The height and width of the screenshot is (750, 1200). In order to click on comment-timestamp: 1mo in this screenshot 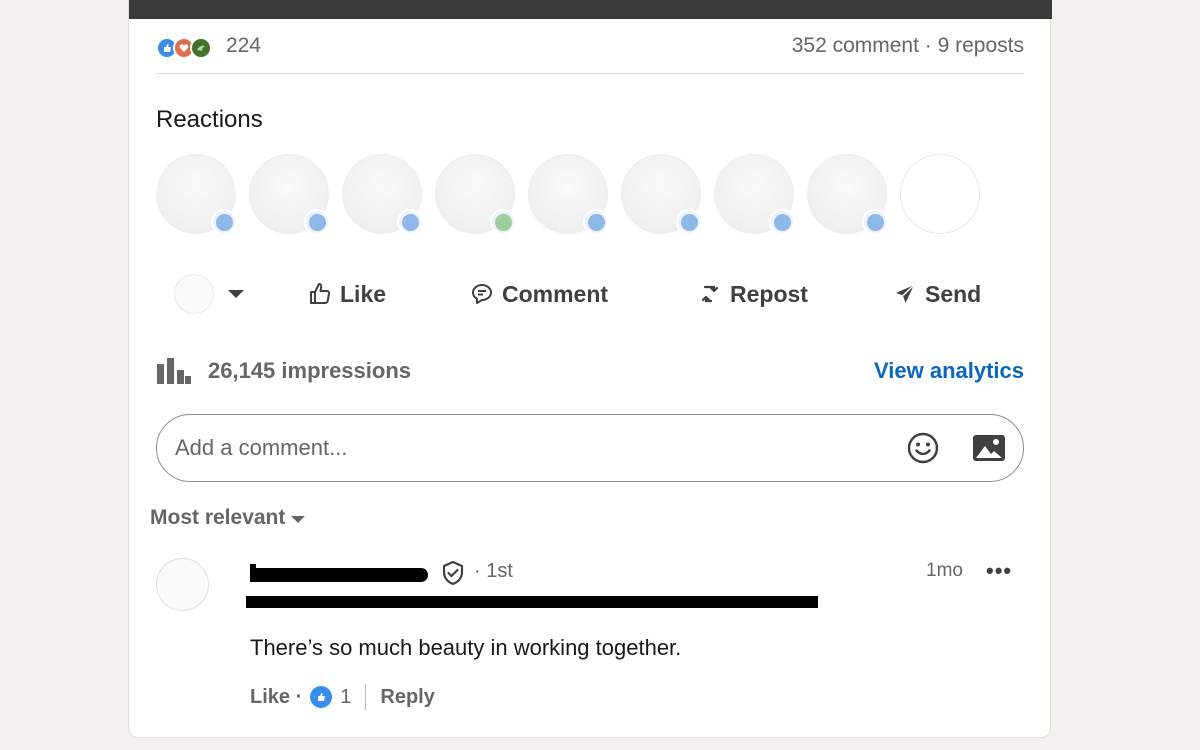, I will do `click(944, 570)`.